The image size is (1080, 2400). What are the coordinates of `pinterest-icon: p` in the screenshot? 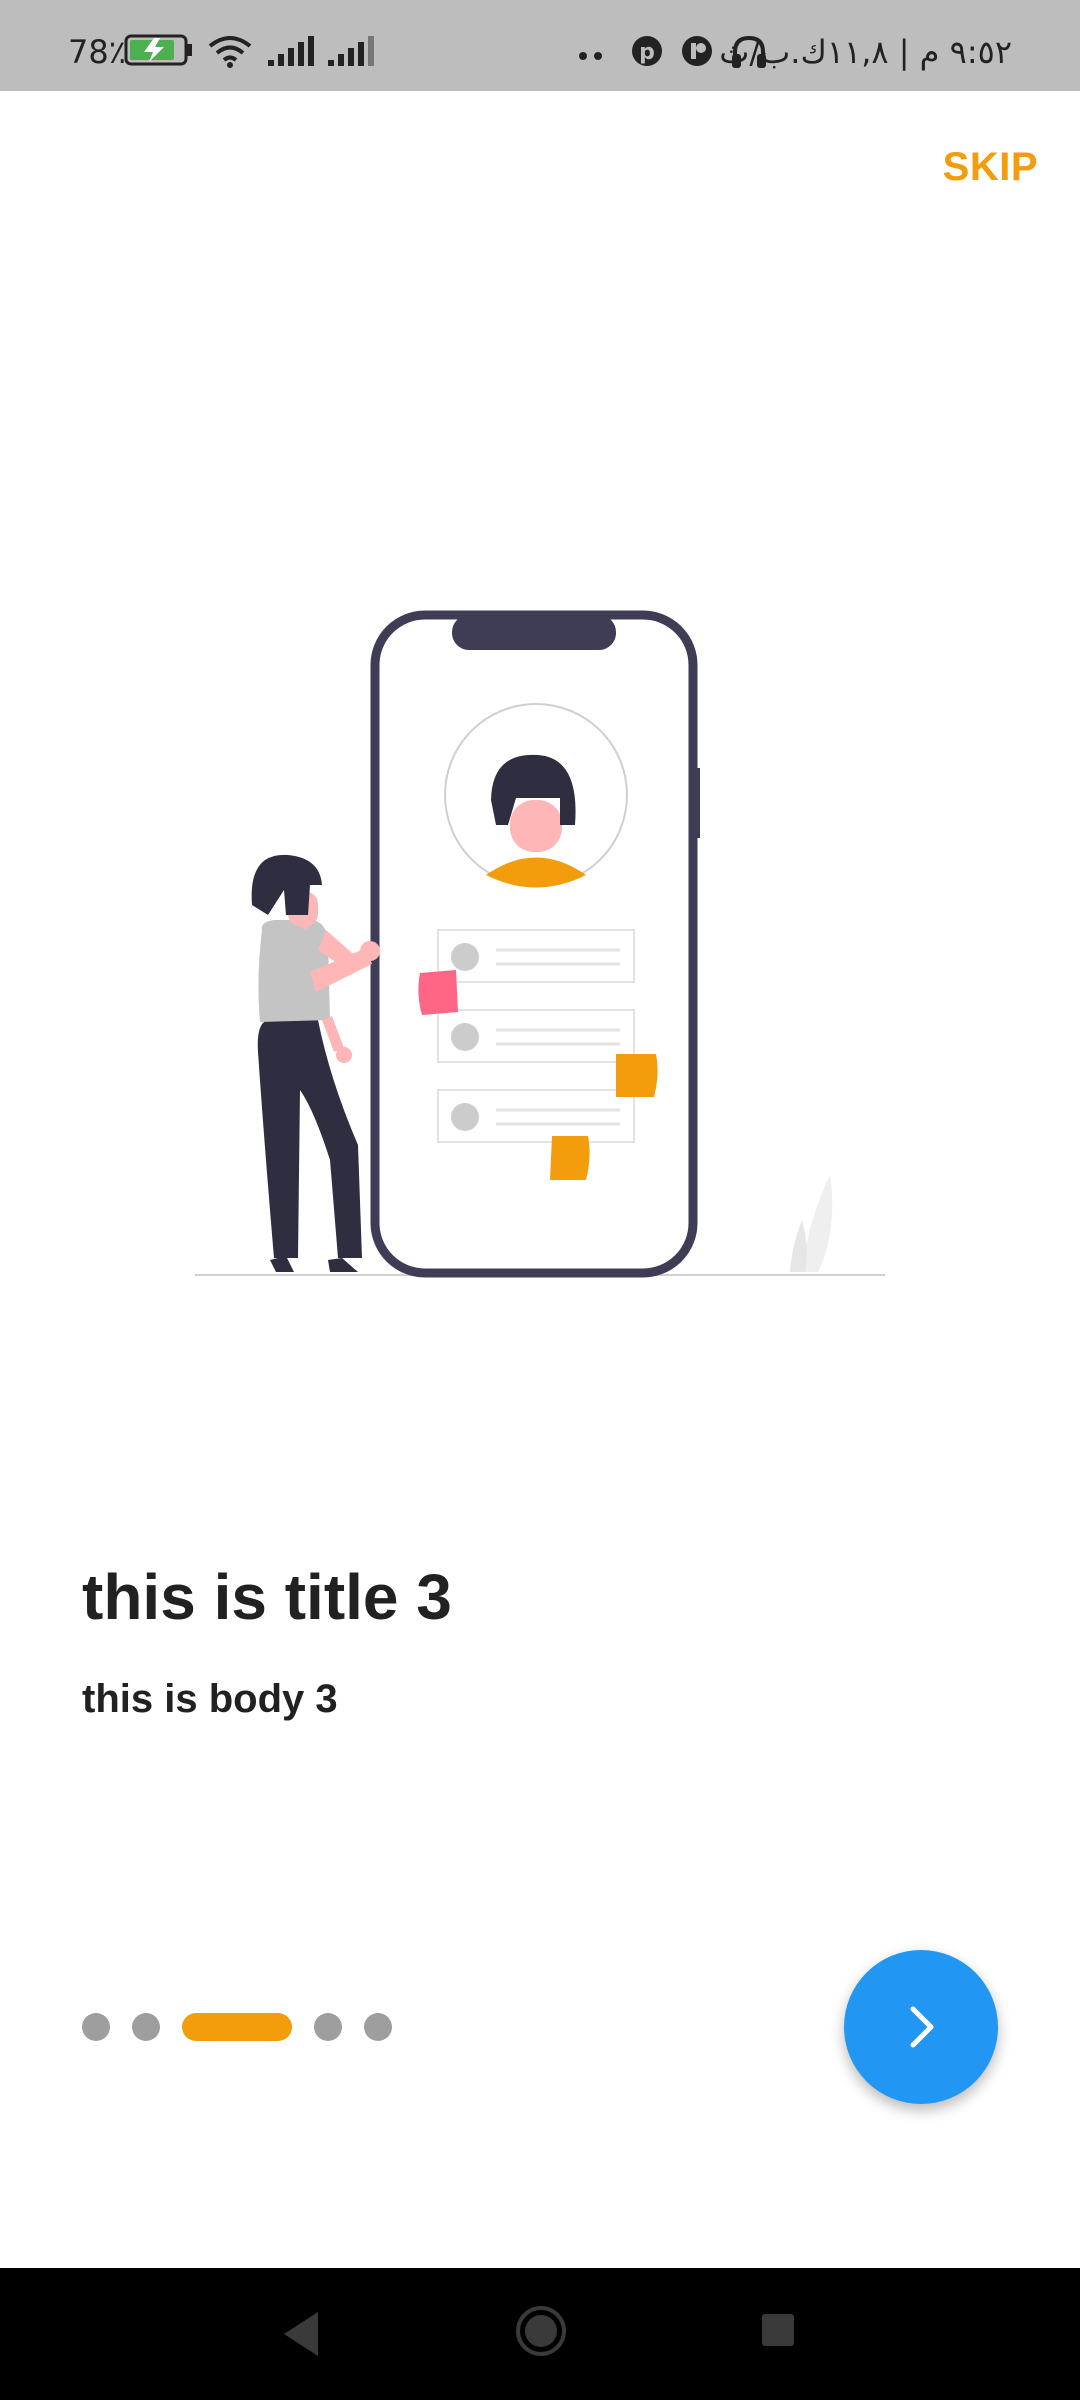 It's located at (647, 53).